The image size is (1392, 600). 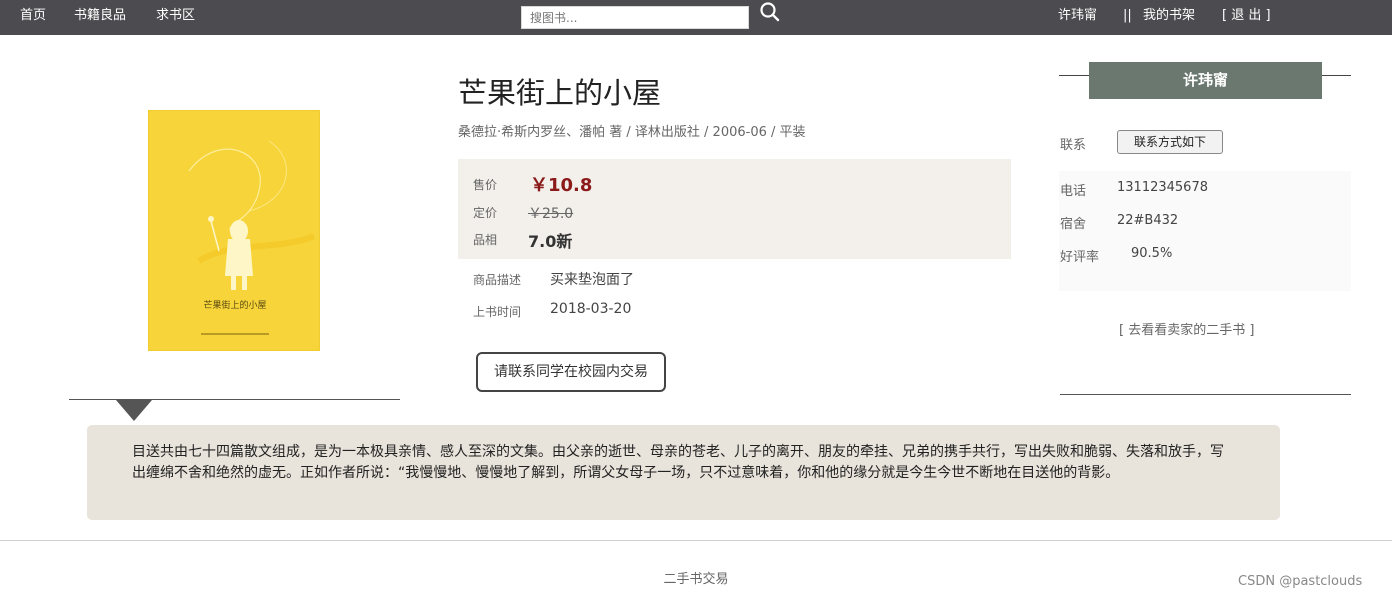 I want to click on footer-divider, so click(x=696, y=540).